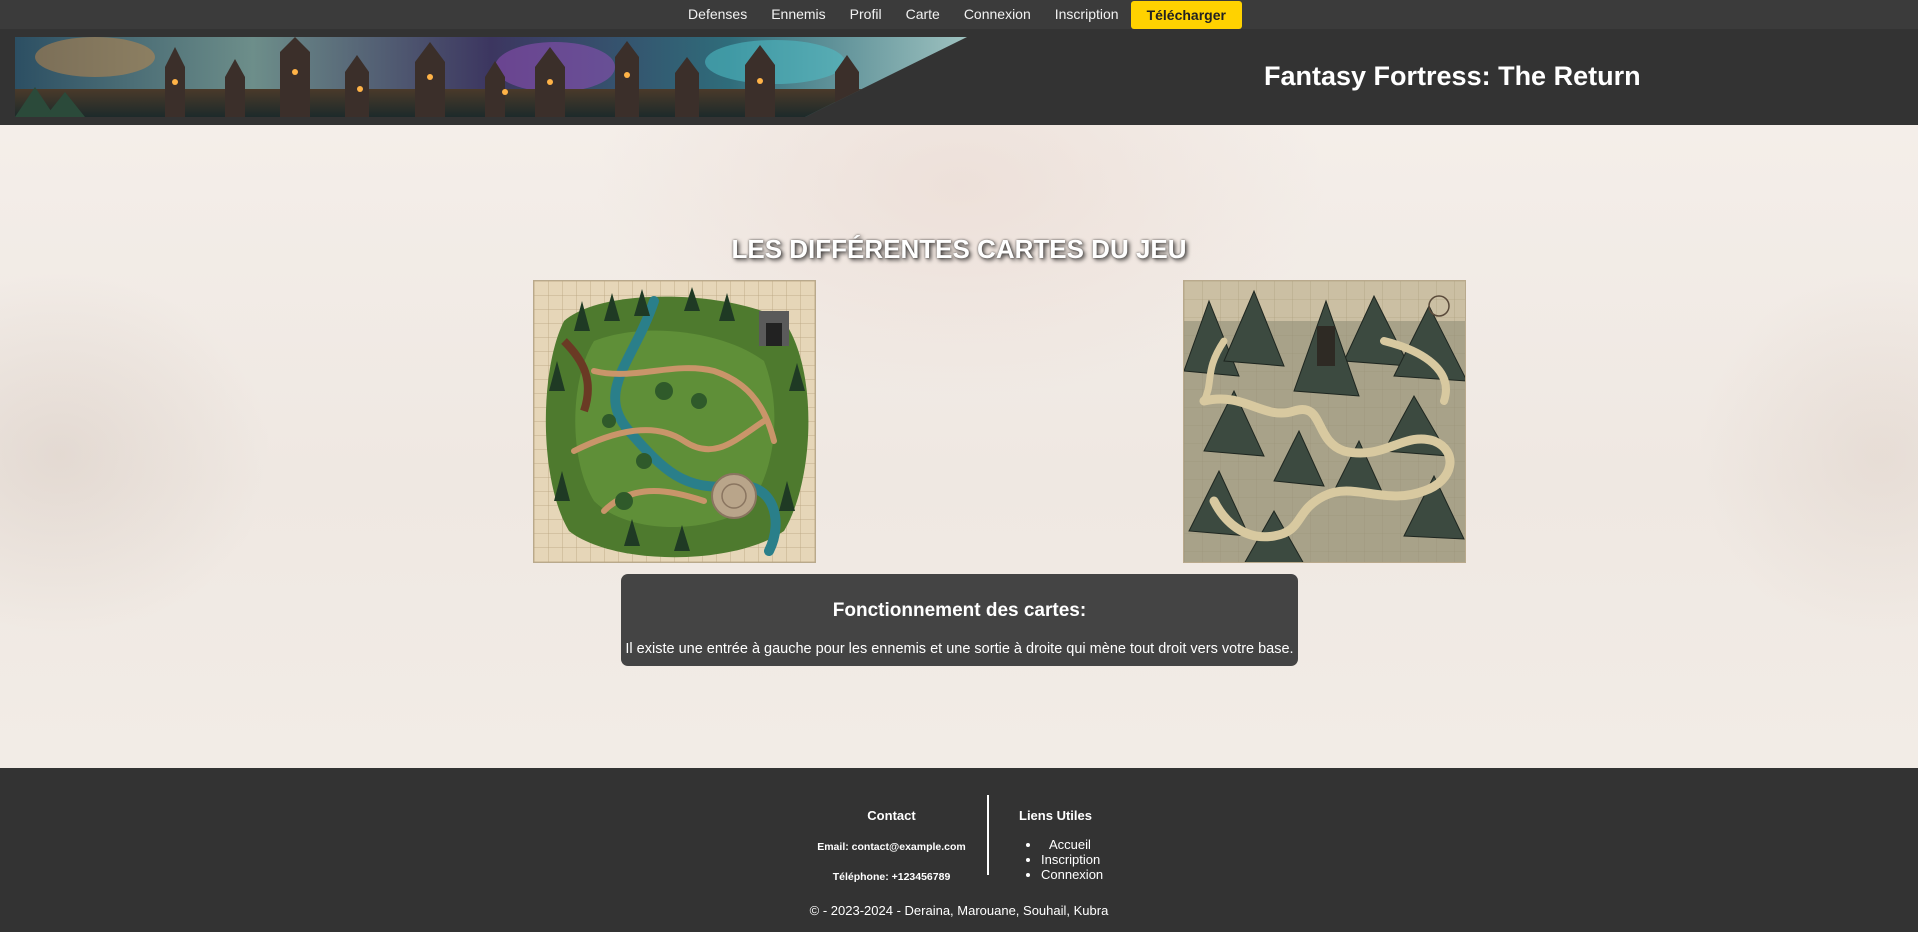  Describe the element at coordinates (923, 14) in the screenshot. I see `nav-link-carte: Carte` at that location.